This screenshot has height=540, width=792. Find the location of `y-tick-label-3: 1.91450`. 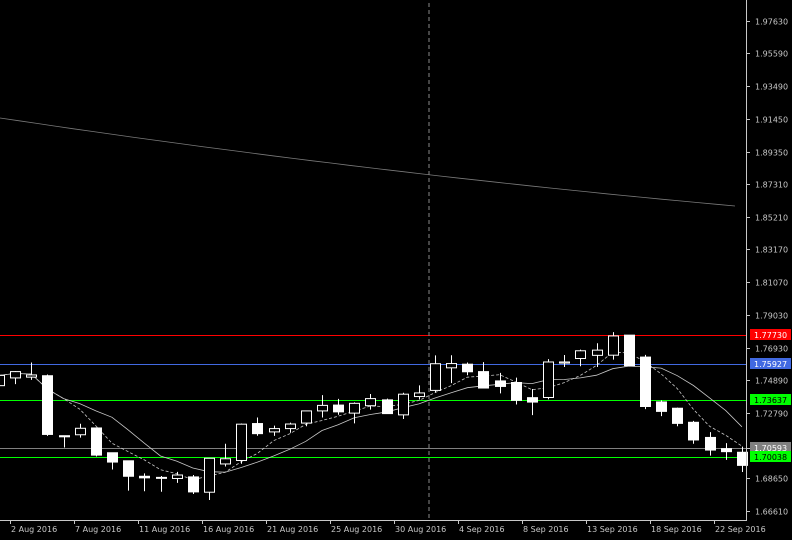

y-tick-label-3: 1.91450 is located at coordinates (771, 120).